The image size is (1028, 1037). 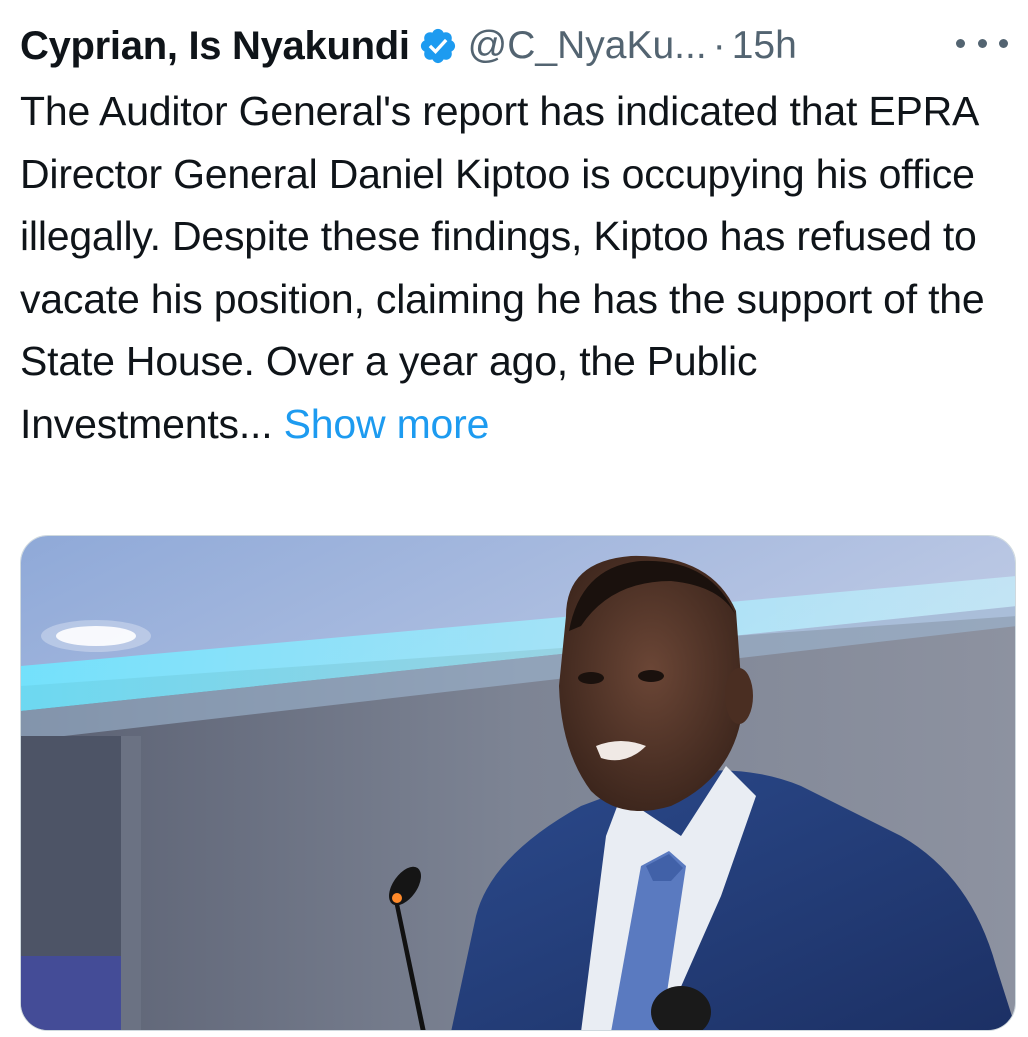 What do you see at coordinates (764, 46) in the screenshot?
I see `tweet-timestamp: 15h` at bounding box center [764, 46].